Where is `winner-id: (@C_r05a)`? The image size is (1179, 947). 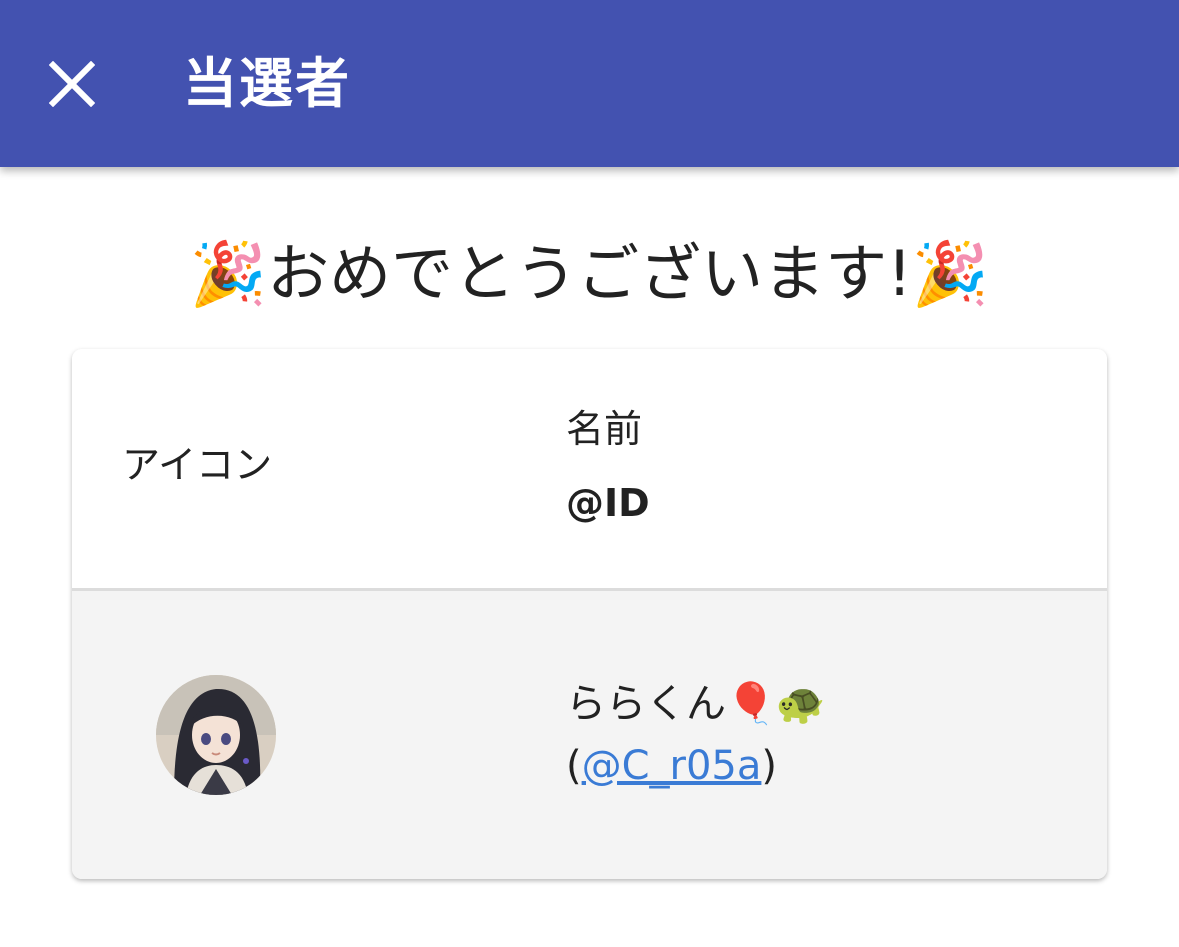 winner-id: (@C_r05a) is located at coordinates (671, 766).